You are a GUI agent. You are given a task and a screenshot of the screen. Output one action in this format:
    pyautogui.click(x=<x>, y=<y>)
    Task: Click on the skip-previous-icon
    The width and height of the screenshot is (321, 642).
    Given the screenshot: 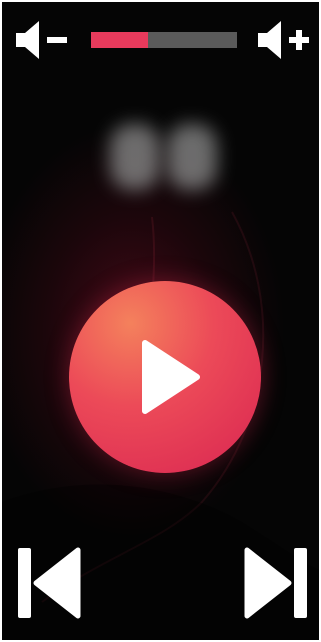 What is the action you would take?
    pyautogui.click(x=49, y=583)
    